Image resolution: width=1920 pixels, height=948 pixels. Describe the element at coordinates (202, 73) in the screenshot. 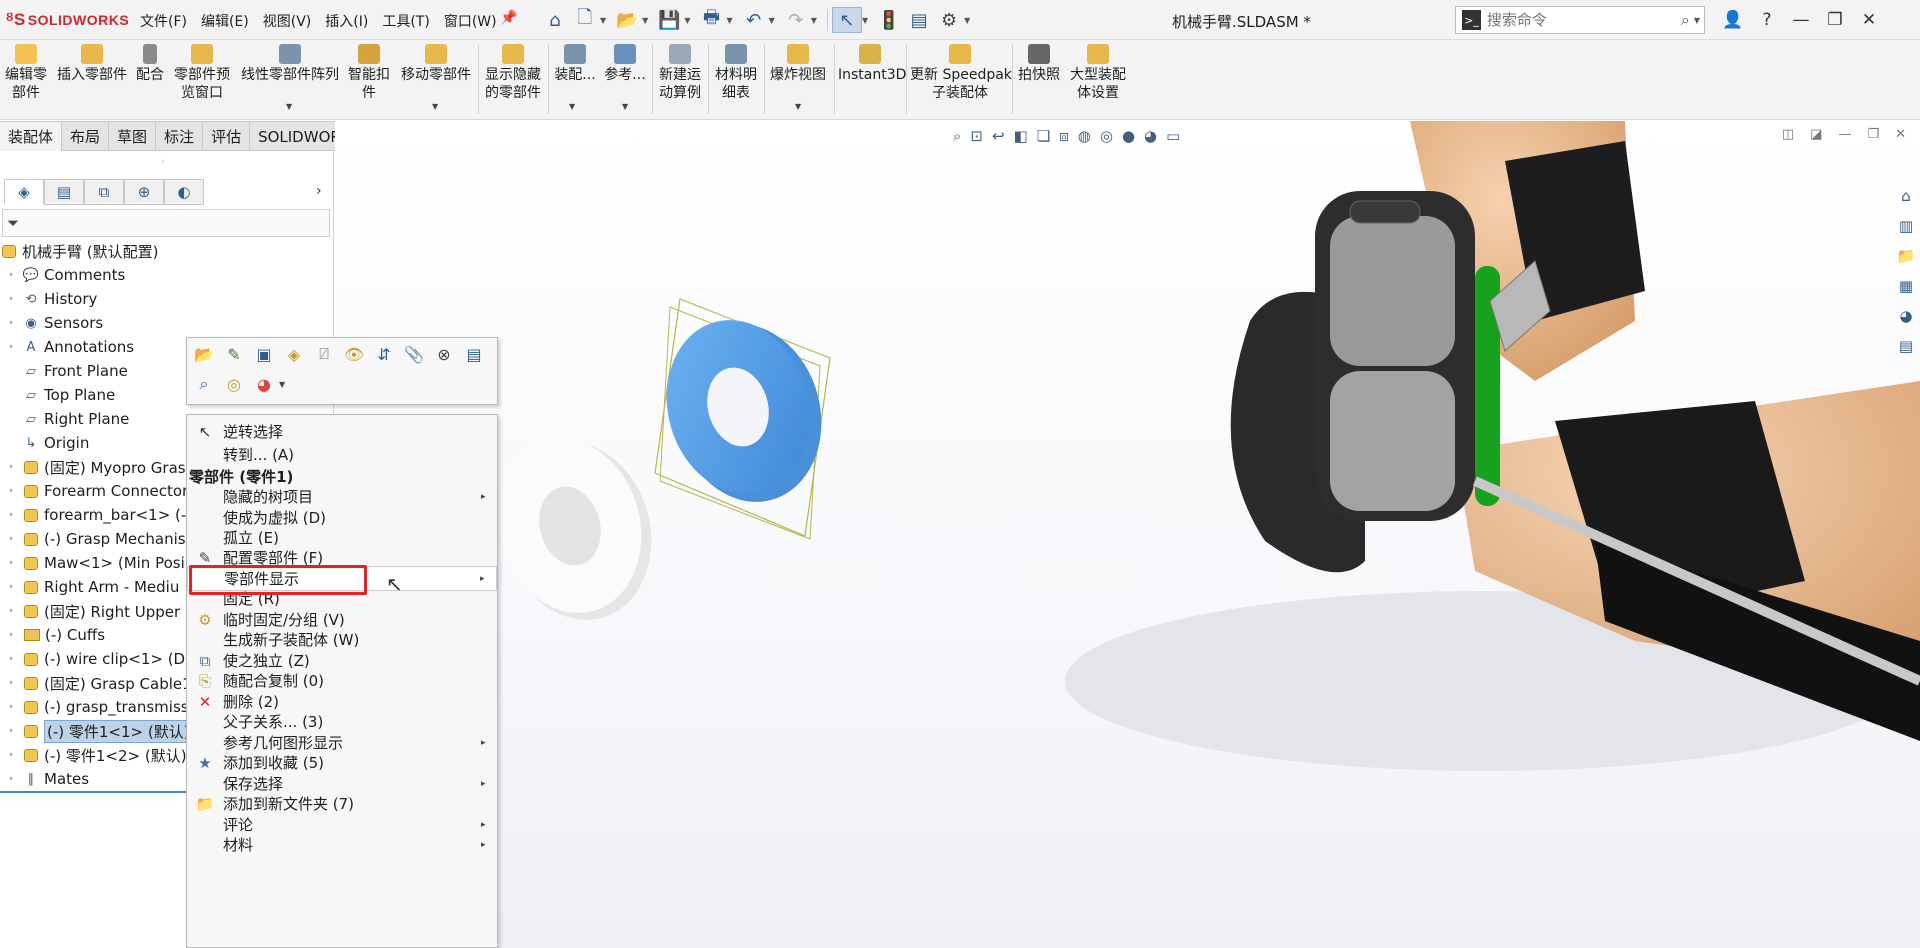

I see `component-preview-window-button: 零部件预 览窗口` at that location.